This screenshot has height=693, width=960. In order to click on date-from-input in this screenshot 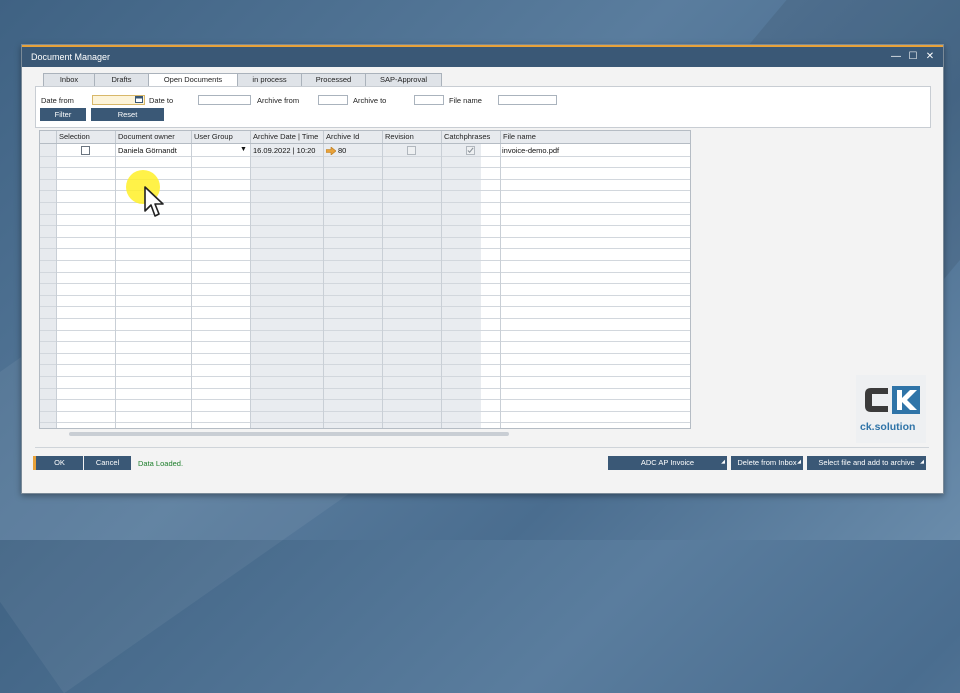, I will do `click(118, 100)`.